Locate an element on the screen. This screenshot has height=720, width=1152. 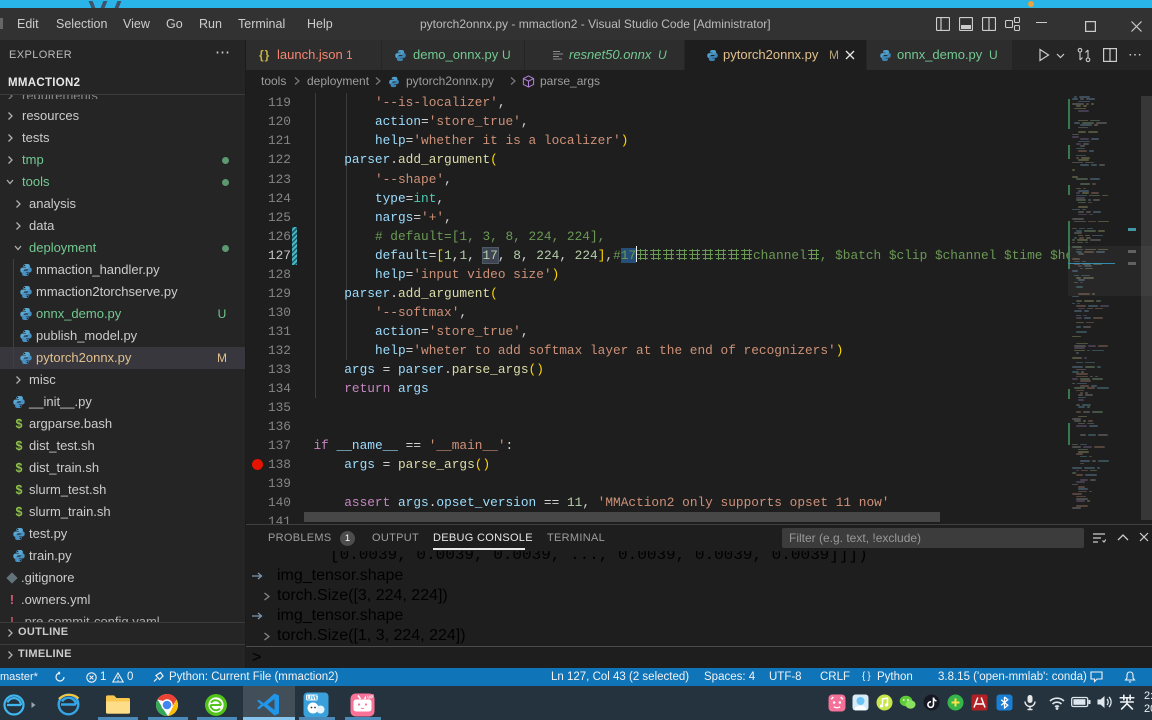
svg-text: UP is located at coordinates (370, 696).